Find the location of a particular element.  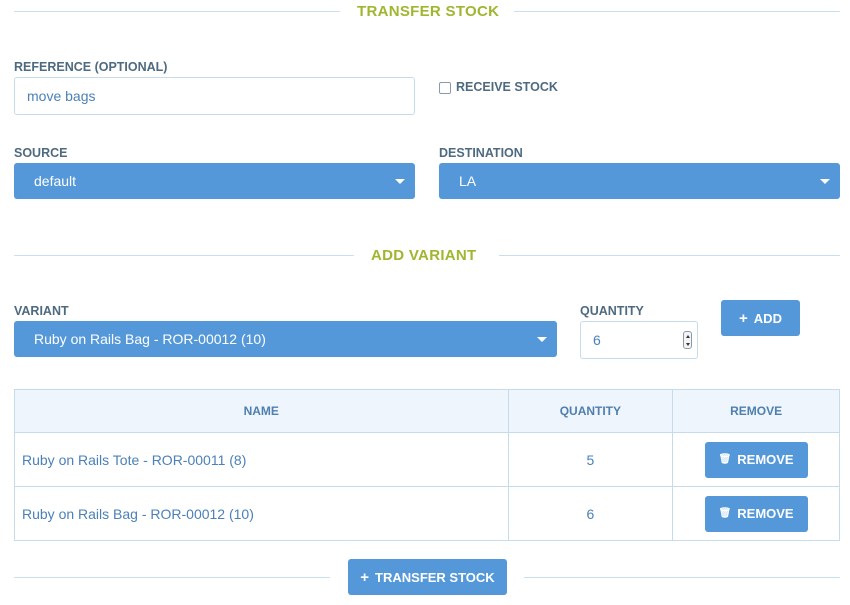

add-button-label: ADD is located at coordinates (767, 318).